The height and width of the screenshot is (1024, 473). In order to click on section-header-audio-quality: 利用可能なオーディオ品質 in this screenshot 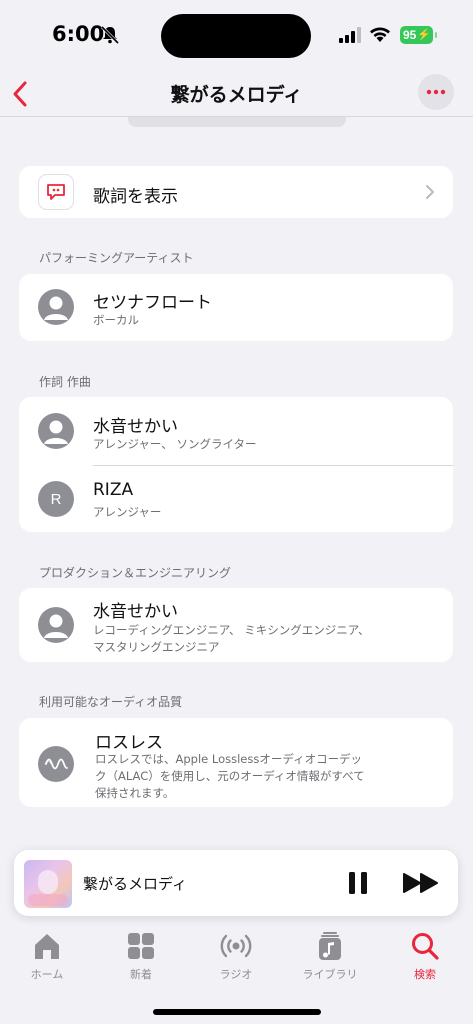, I will do `click(111, 702)`.